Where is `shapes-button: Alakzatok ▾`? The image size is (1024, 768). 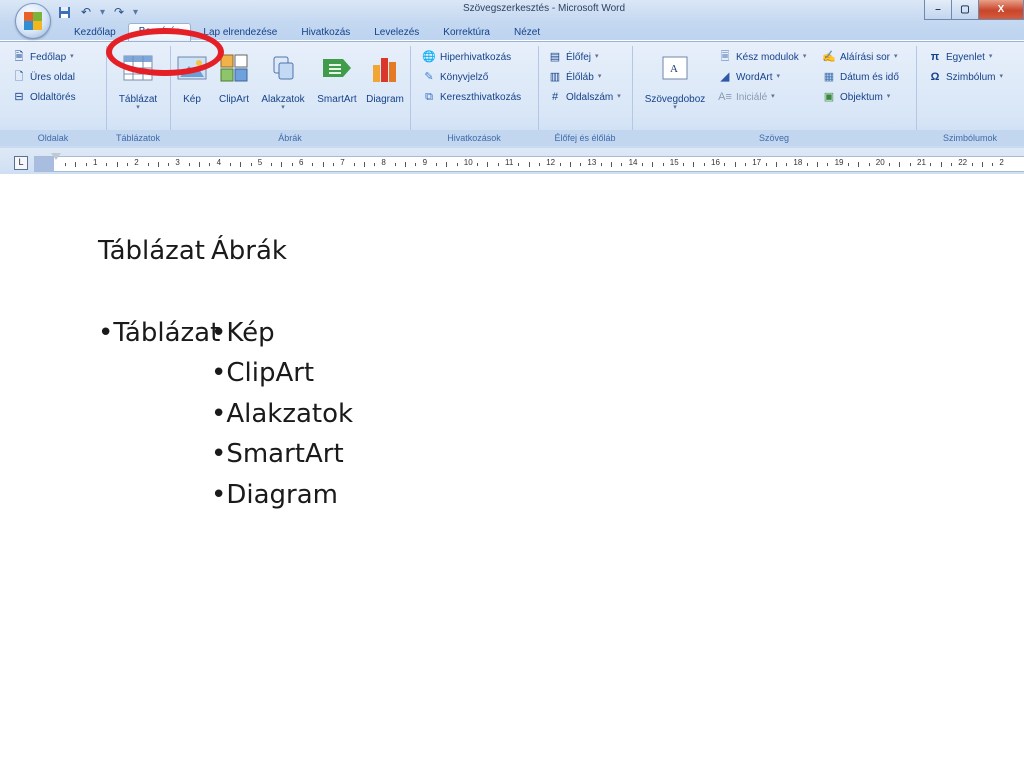 shapes-button: Alakzatok ▾ is located at coordinates (283, 81).